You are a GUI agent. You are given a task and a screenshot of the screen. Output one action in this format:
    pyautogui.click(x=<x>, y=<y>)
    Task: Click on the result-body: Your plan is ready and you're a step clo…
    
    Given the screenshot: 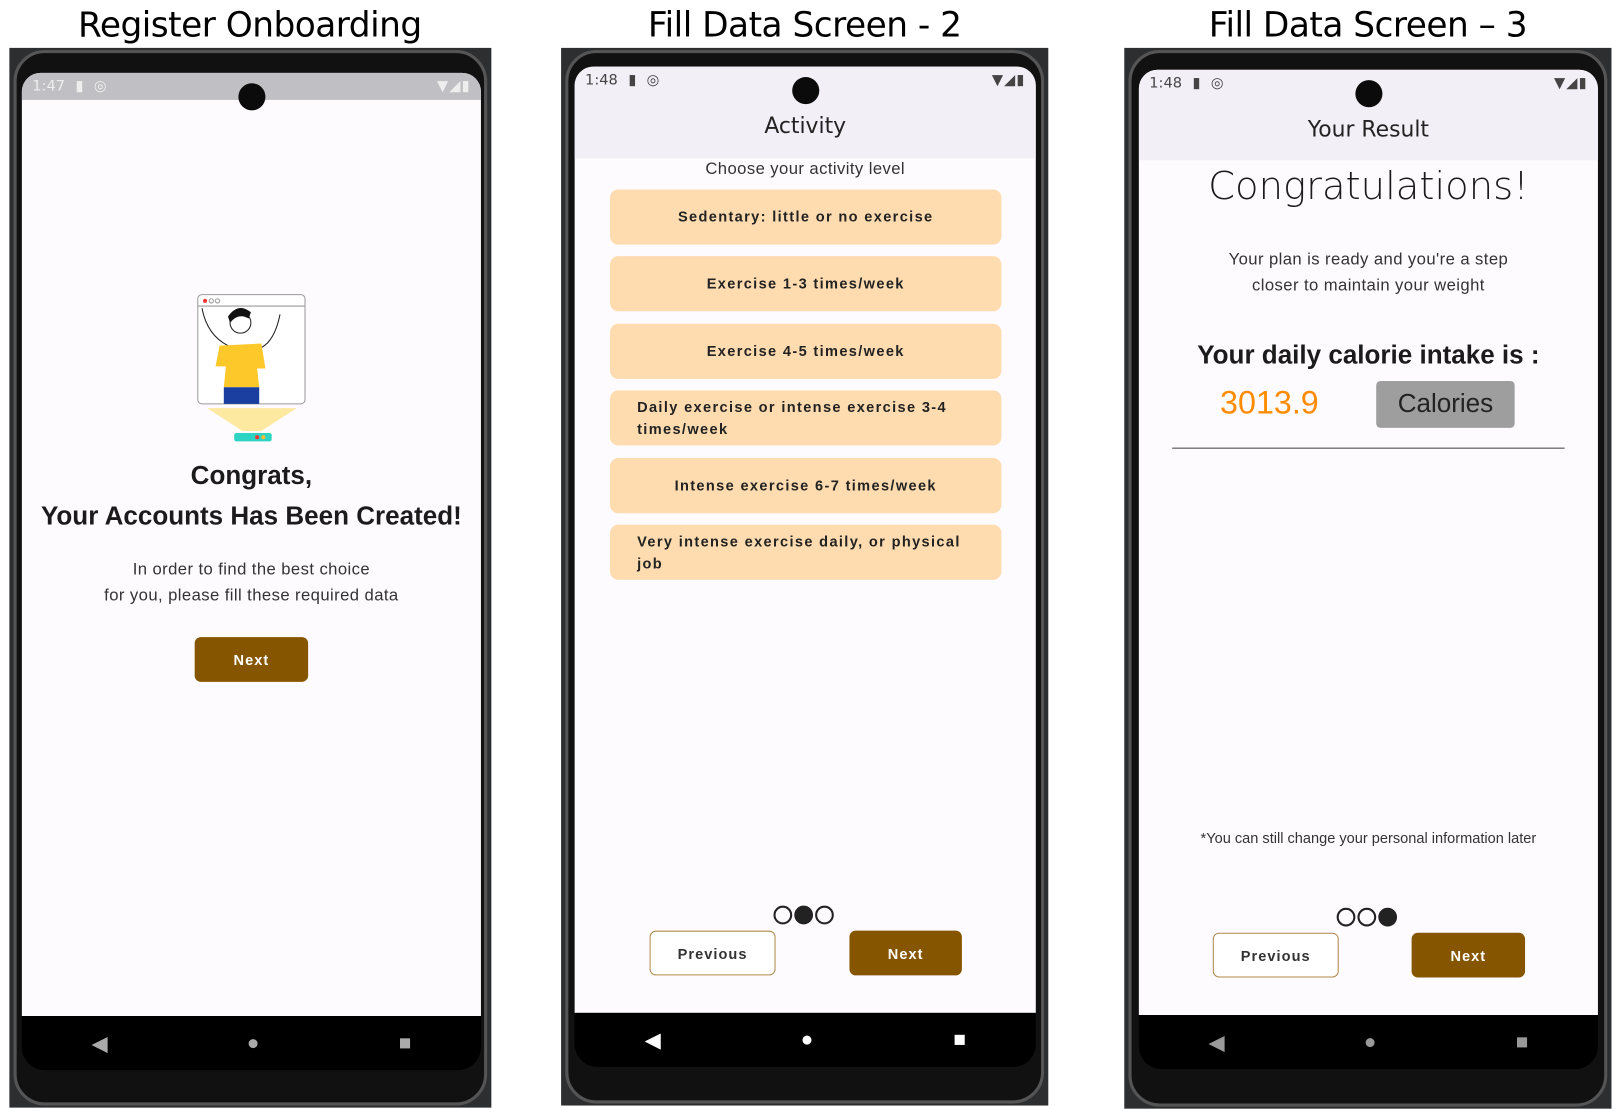 What is the action you would take?
    pyautogui.click(x=1368, y=273)
    